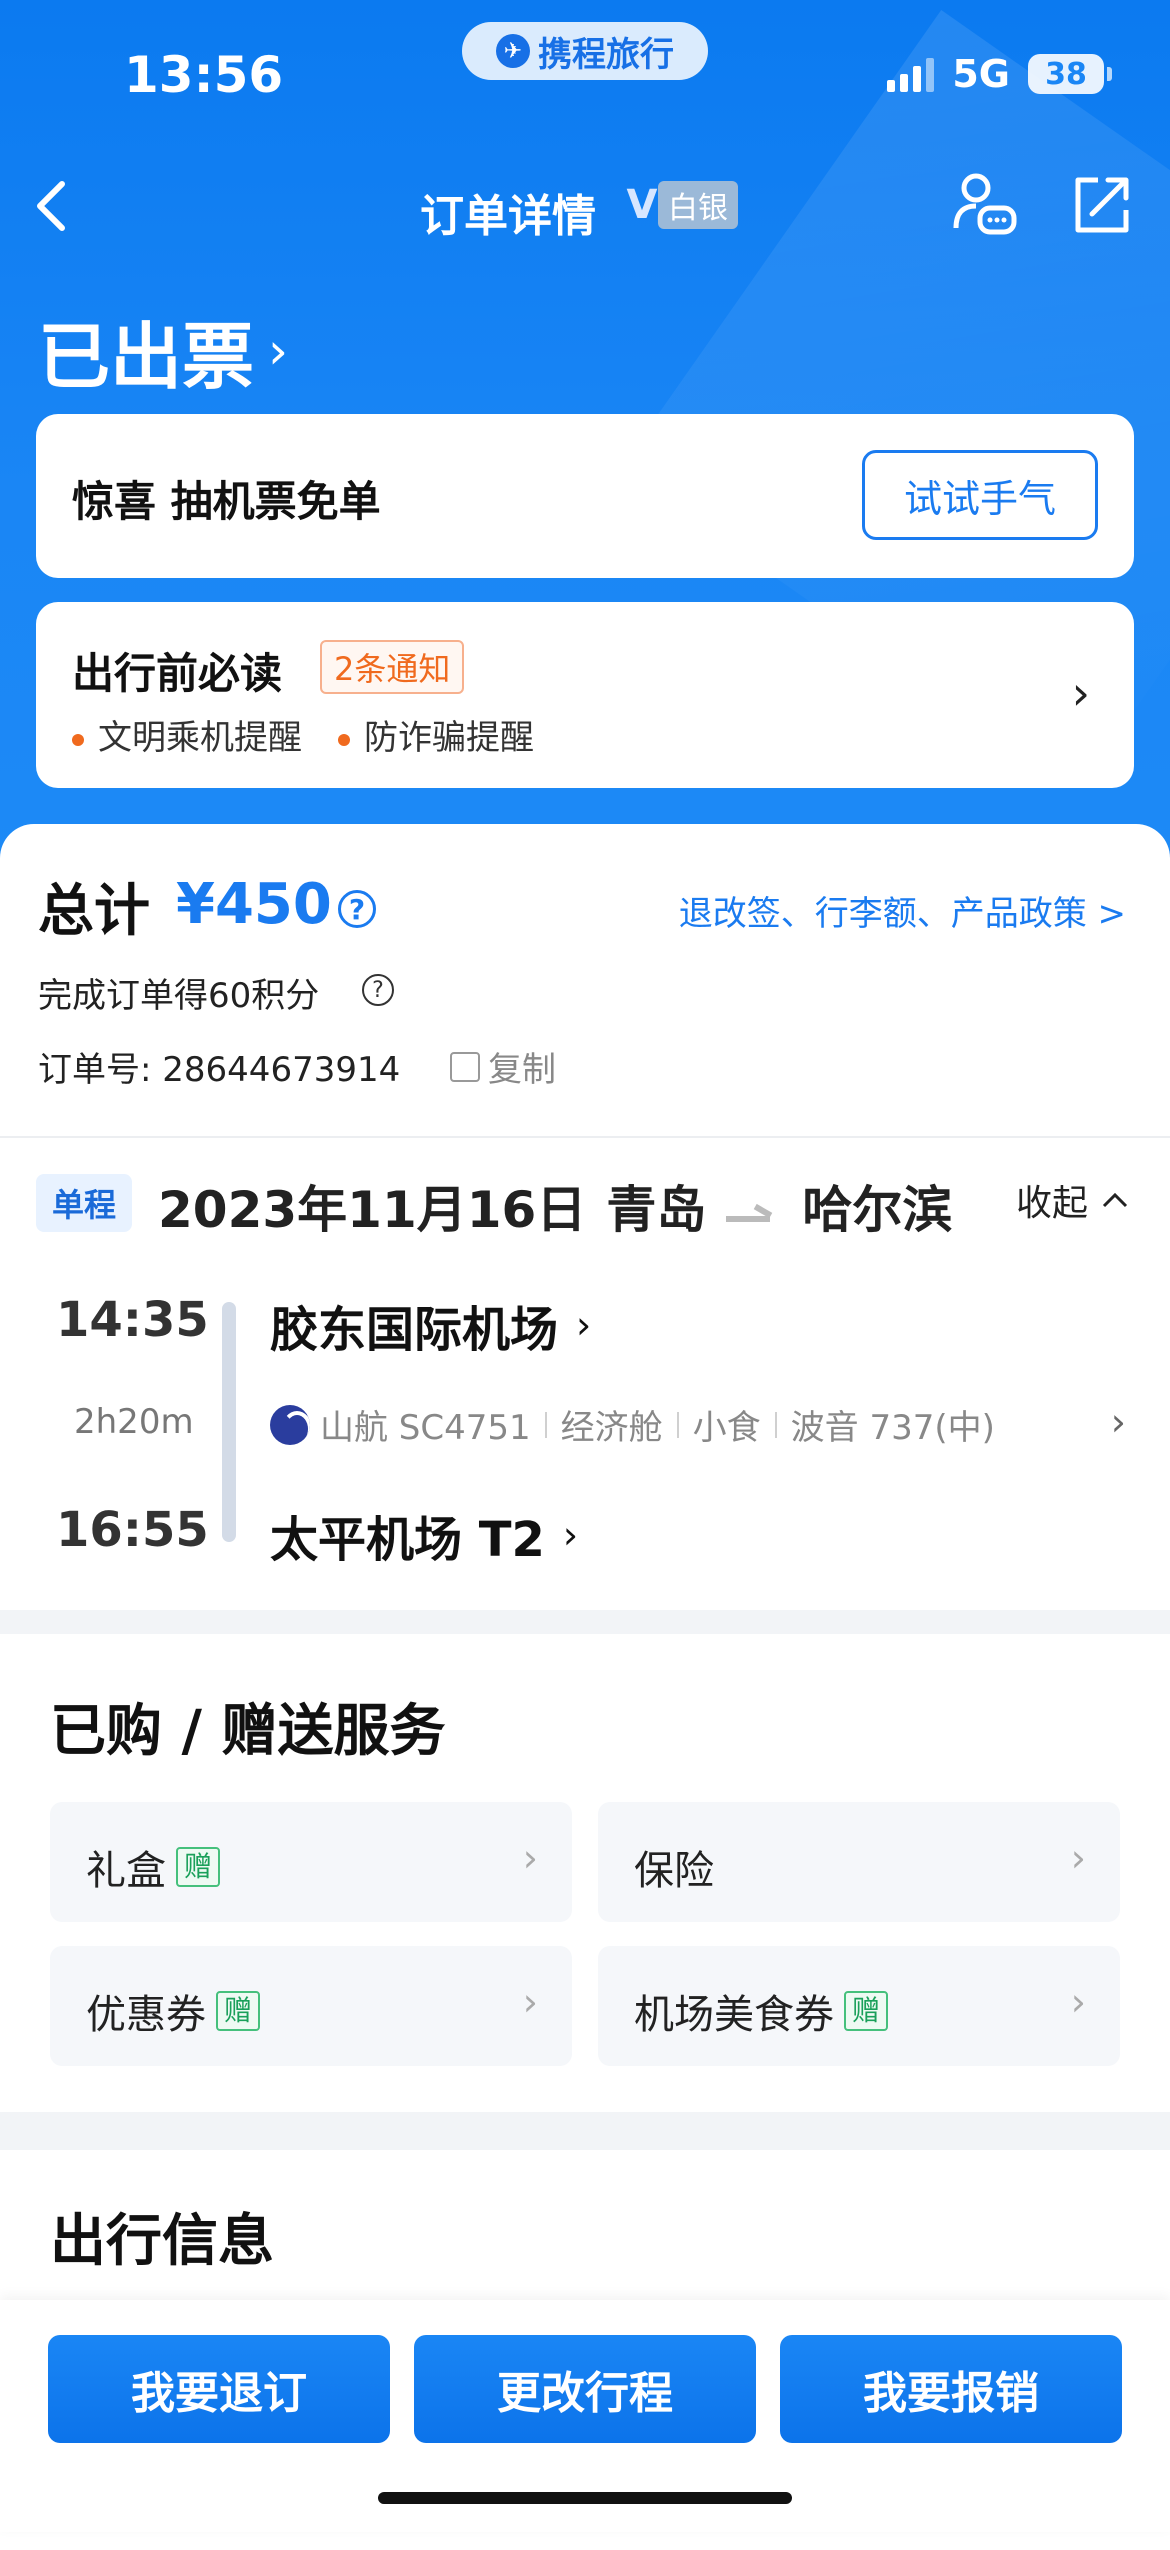 The width and height of the screenshot is (1170, 2550). Describe the element at coordinates (513, 51) in the screenshot. I see `ctrip-logo-icon: ✈` at that location.